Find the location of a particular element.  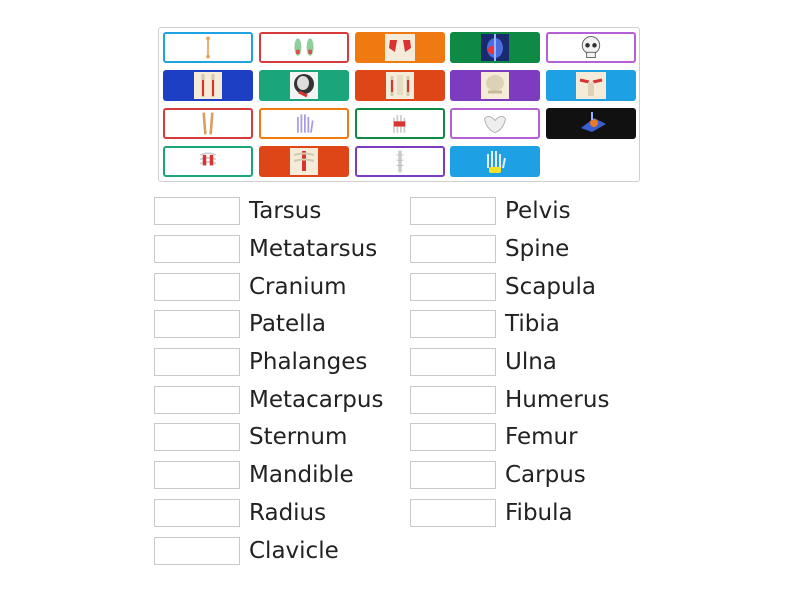

ribcage-icon is located at coordinates (208, 161).